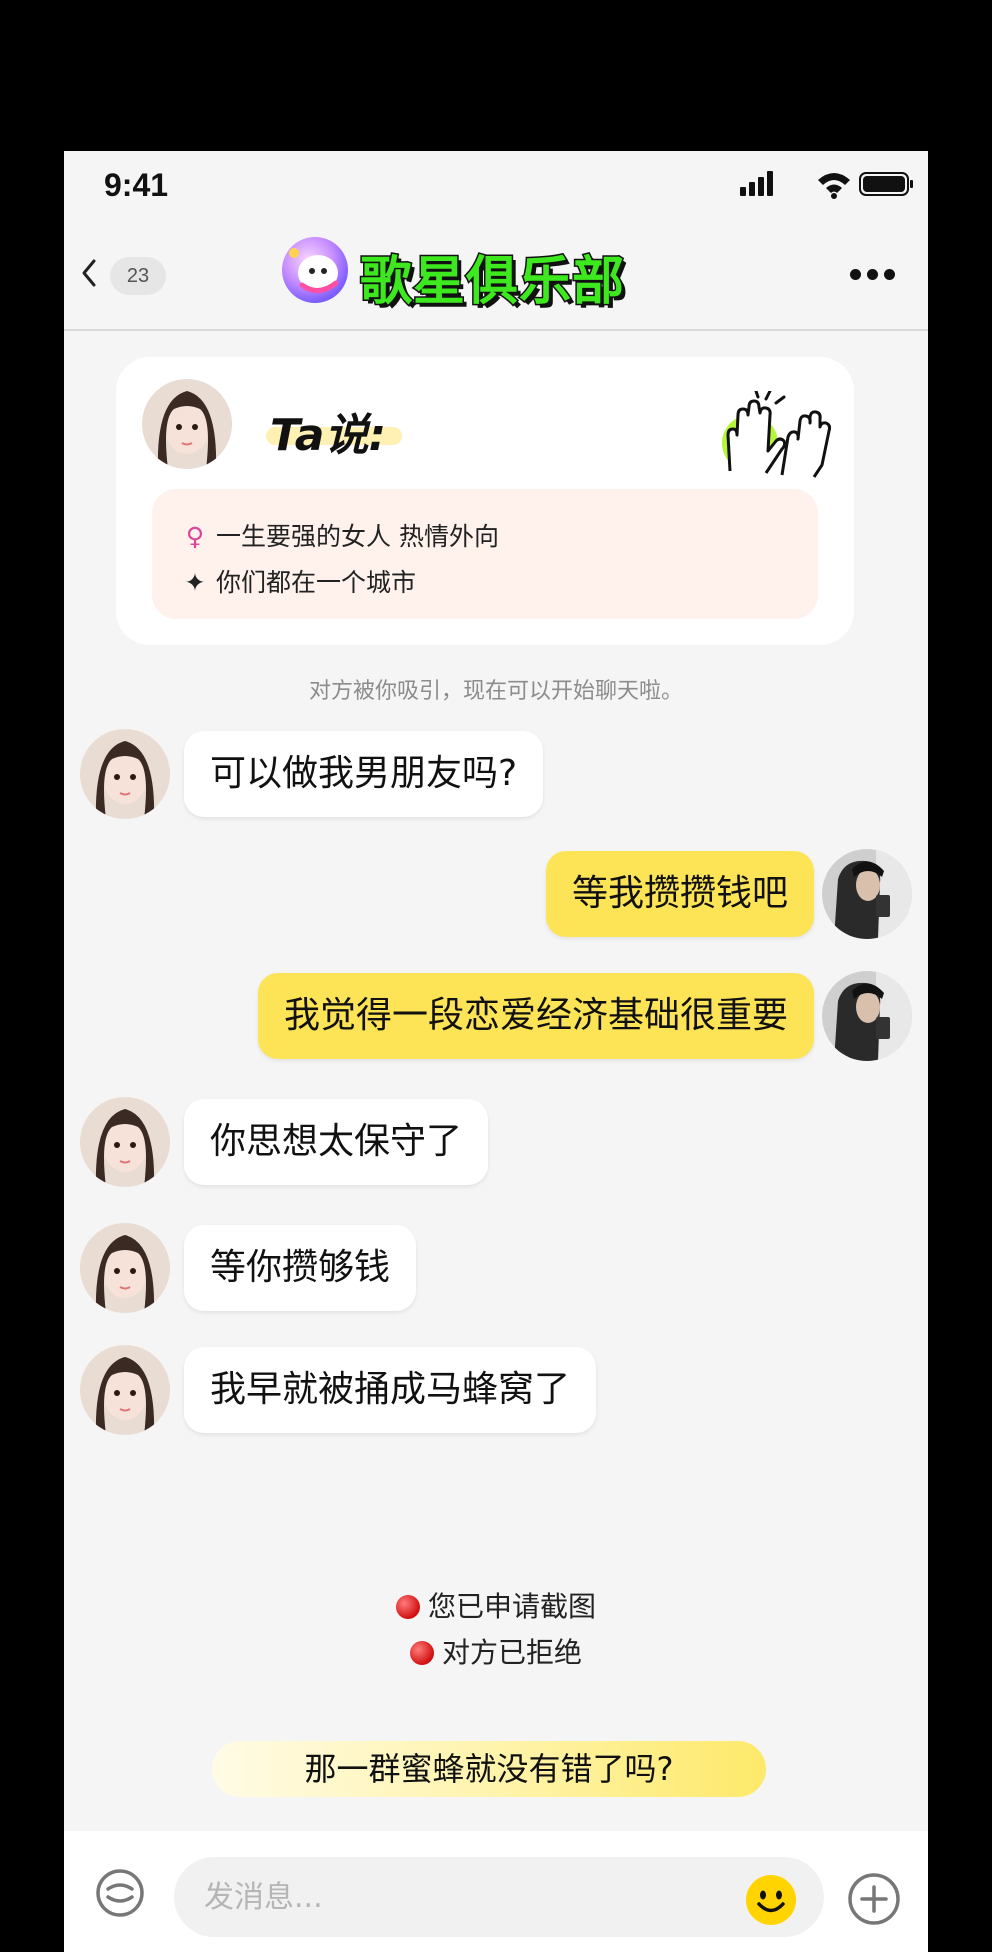 Image resolution: width=992 pixels, height=1952 pixels. I want to click on message-row: 我觉得一段恋爱经济基础很重要, so click(496, 1019).